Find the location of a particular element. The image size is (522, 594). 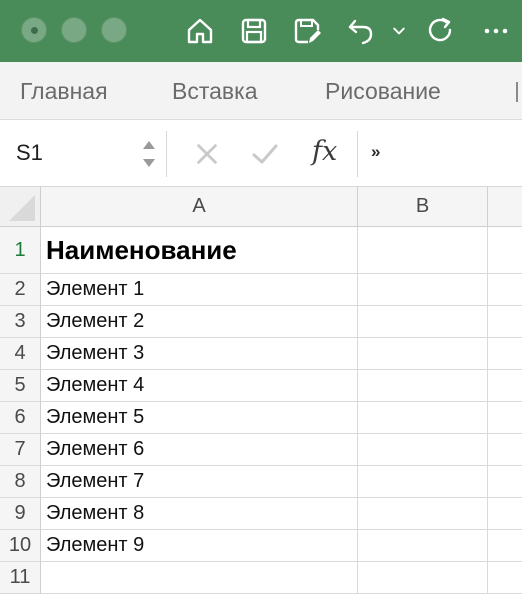

row-header: 6 is located at coordinates (20, 418).